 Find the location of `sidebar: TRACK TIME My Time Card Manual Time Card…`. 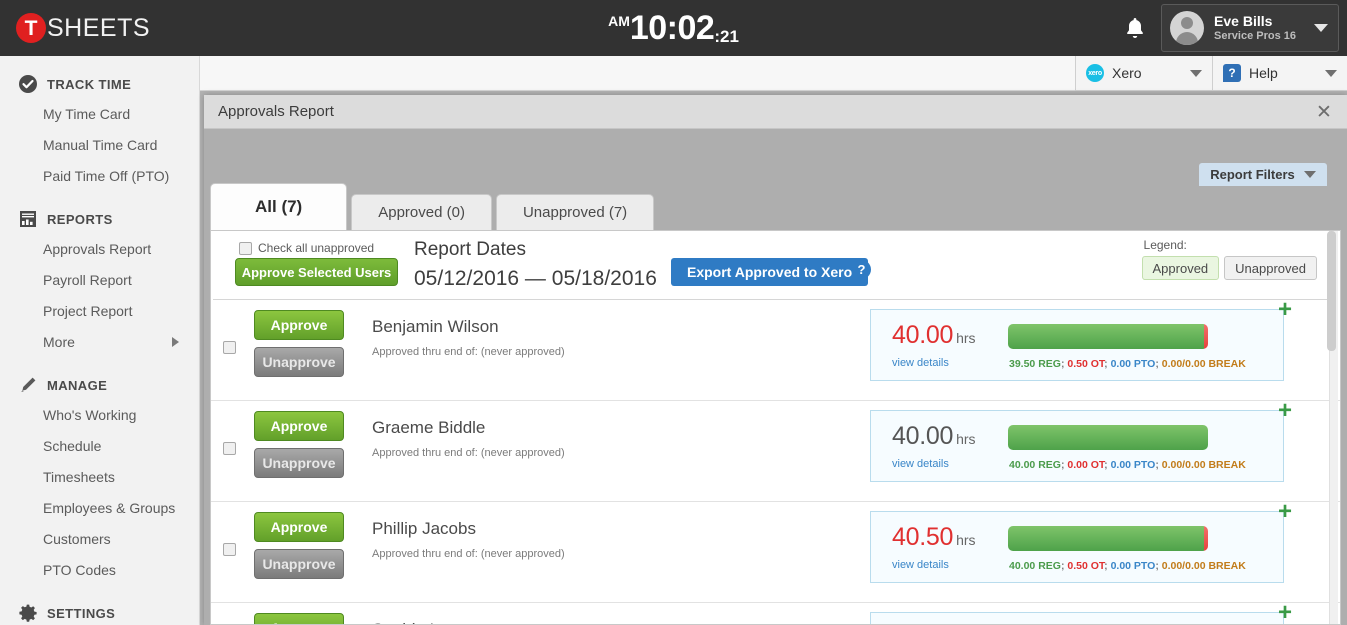

sidebar: TRACK TIME My Time Card Manual Time Card… is located at coordinates (100, 340).